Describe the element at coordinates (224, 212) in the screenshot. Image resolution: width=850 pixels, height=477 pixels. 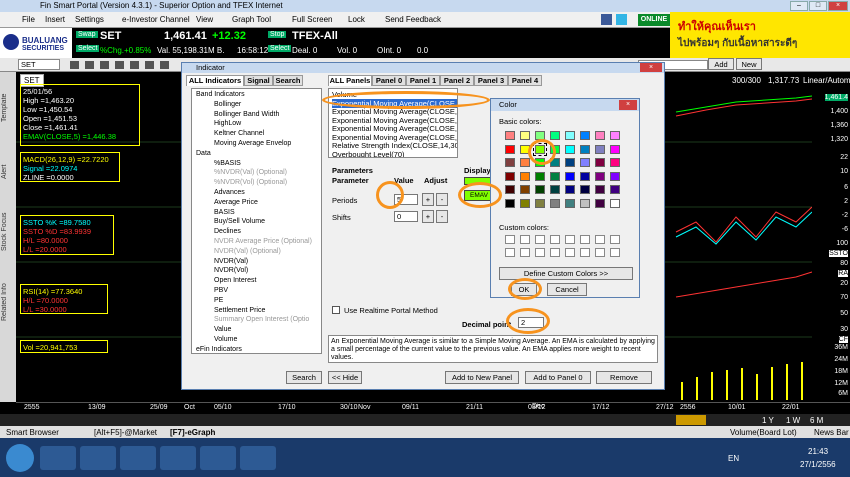
I see `indicator-tree-item: BASIS` at that location.